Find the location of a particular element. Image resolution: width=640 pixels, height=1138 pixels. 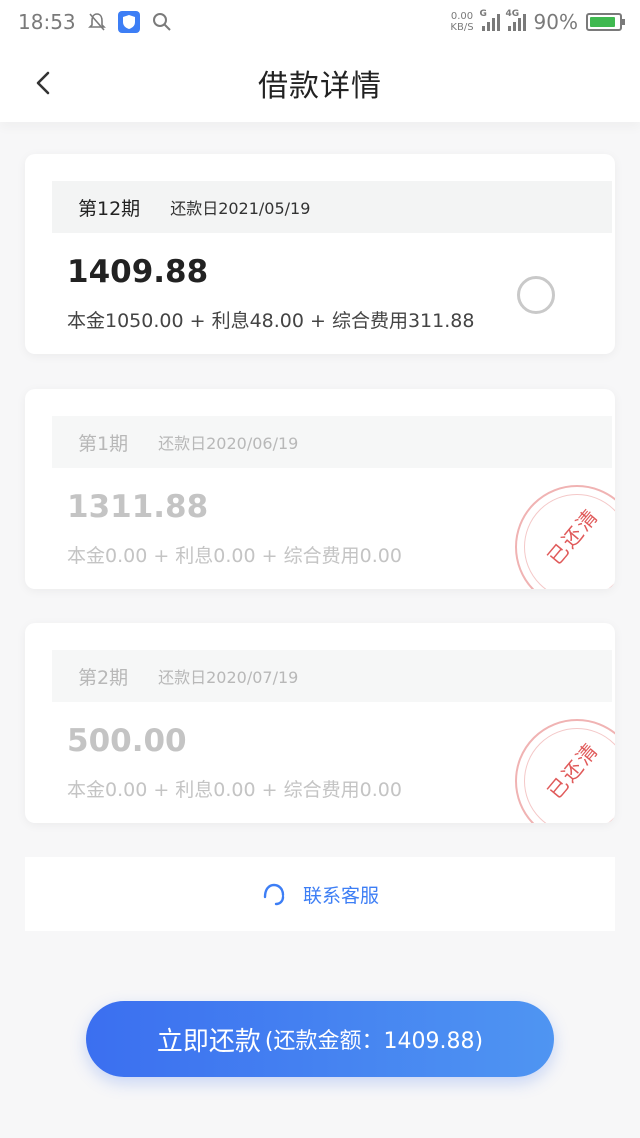

nav-bar: 借款详情 is located at coordinates (320, 83).